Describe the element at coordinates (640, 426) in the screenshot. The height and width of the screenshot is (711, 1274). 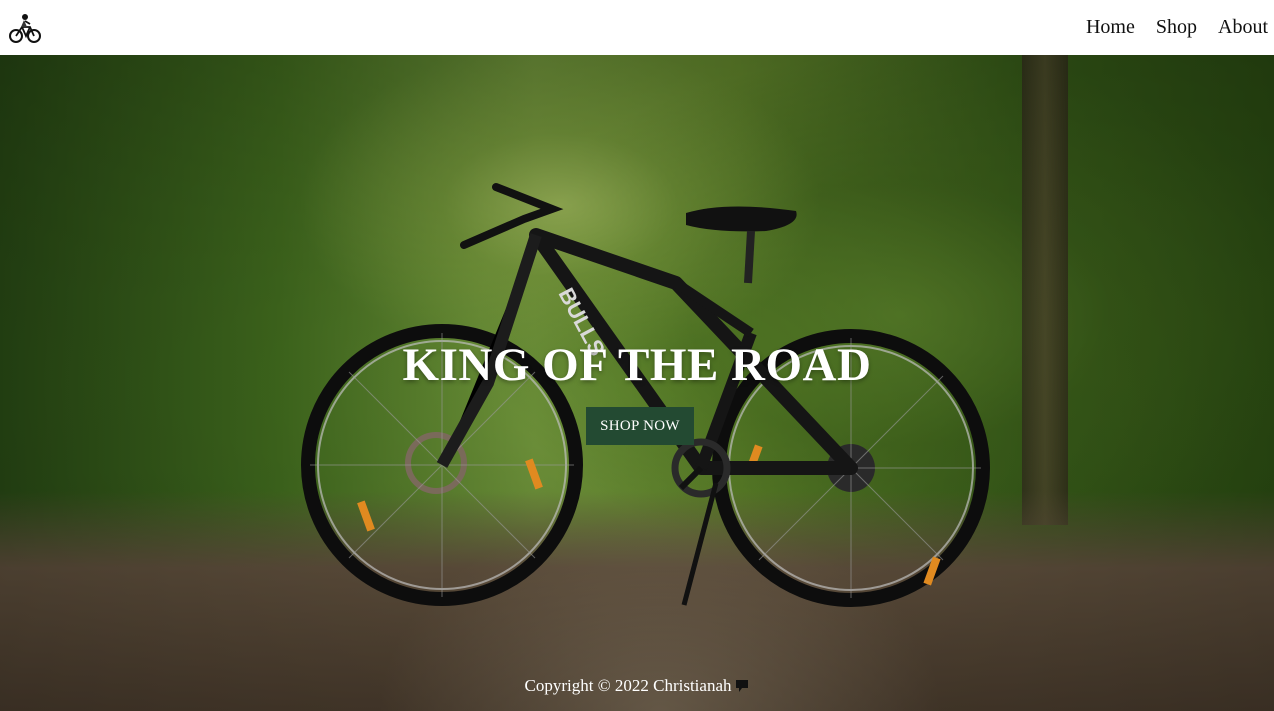
I see `shop-now-button: SHOP NOW` at that location.